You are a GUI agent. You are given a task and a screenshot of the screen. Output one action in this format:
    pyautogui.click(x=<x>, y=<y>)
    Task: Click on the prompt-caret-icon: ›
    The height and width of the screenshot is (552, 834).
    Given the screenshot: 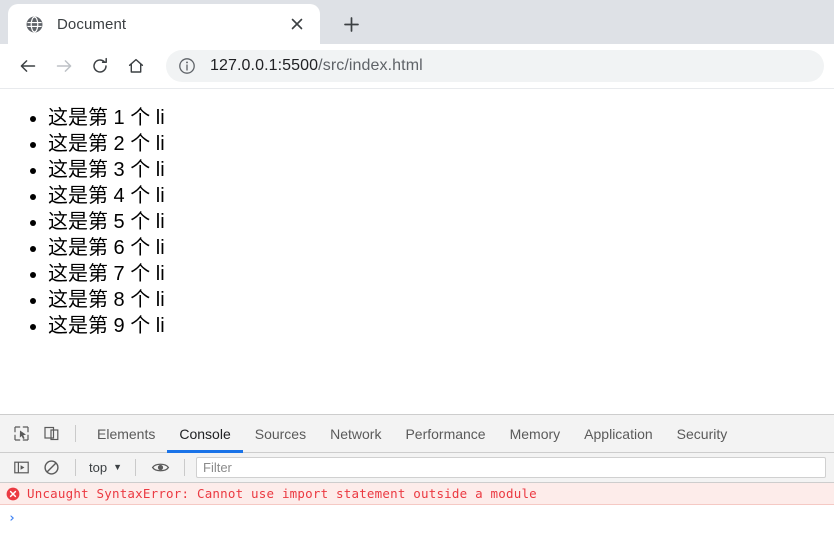 What is the action you would take?
    pyautogui.click(x=12, y=518)
    